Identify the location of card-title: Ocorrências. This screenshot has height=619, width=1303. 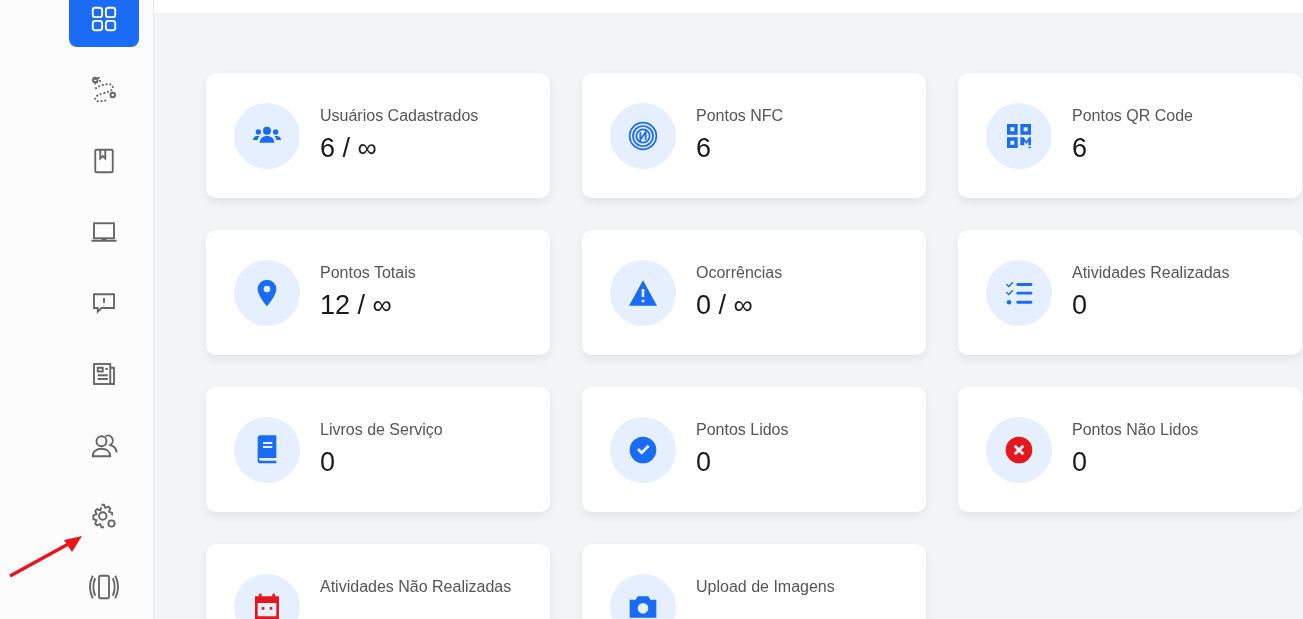
(739, 273).